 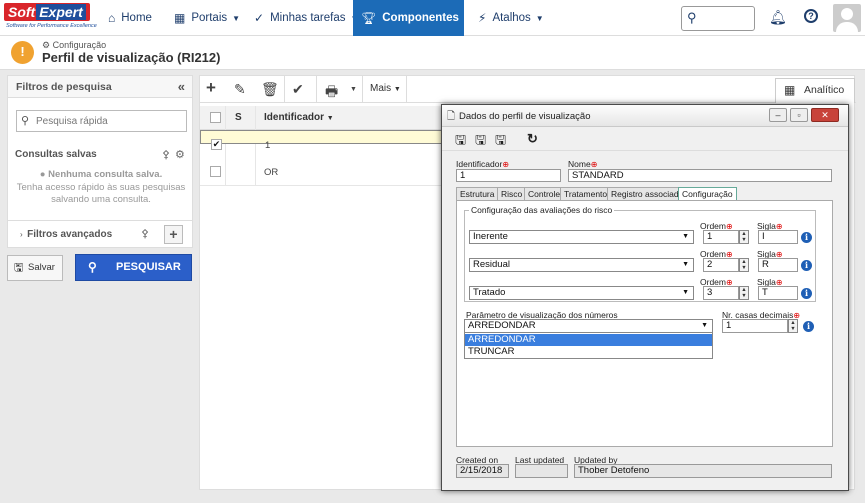 What do you see at coordinates (588, 352) in the screenshot?
I see `option-truncar: TRUNCAR` at bounding box center [588, 352].